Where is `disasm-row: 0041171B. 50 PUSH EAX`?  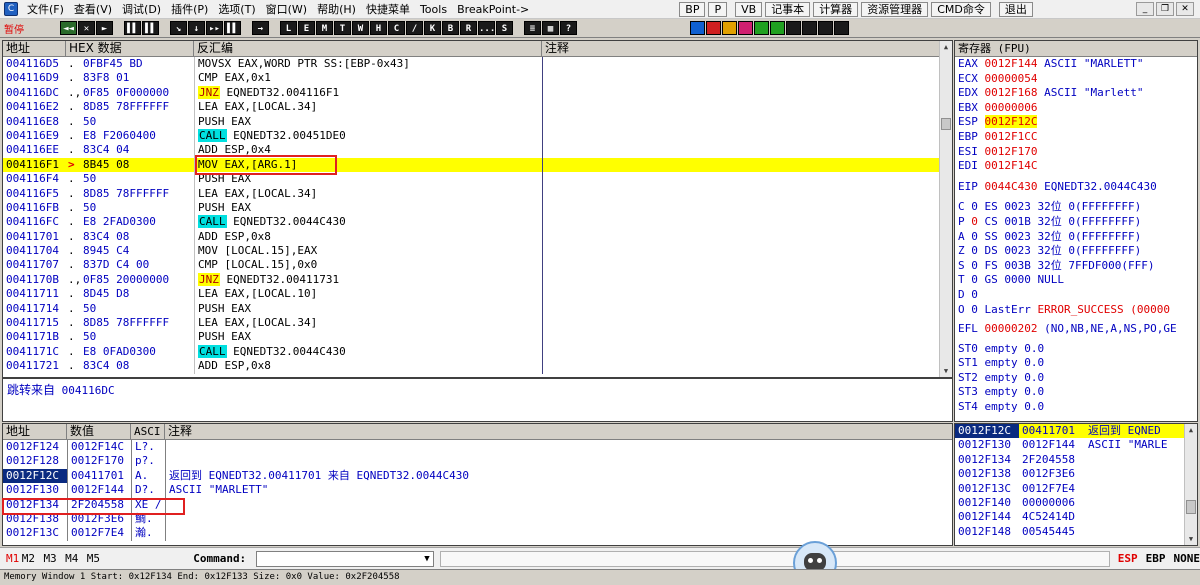
disasm-row: 0041171B. 50 PUSH EAX is located at coordinates (477, 337).